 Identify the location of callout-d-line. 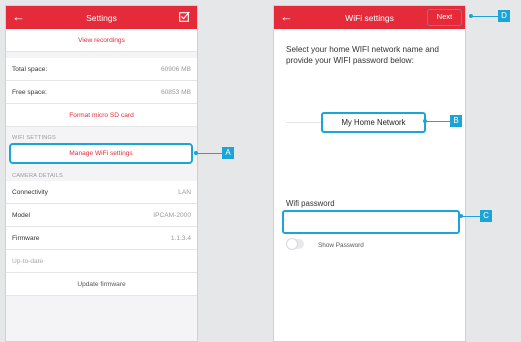
(484, 16).